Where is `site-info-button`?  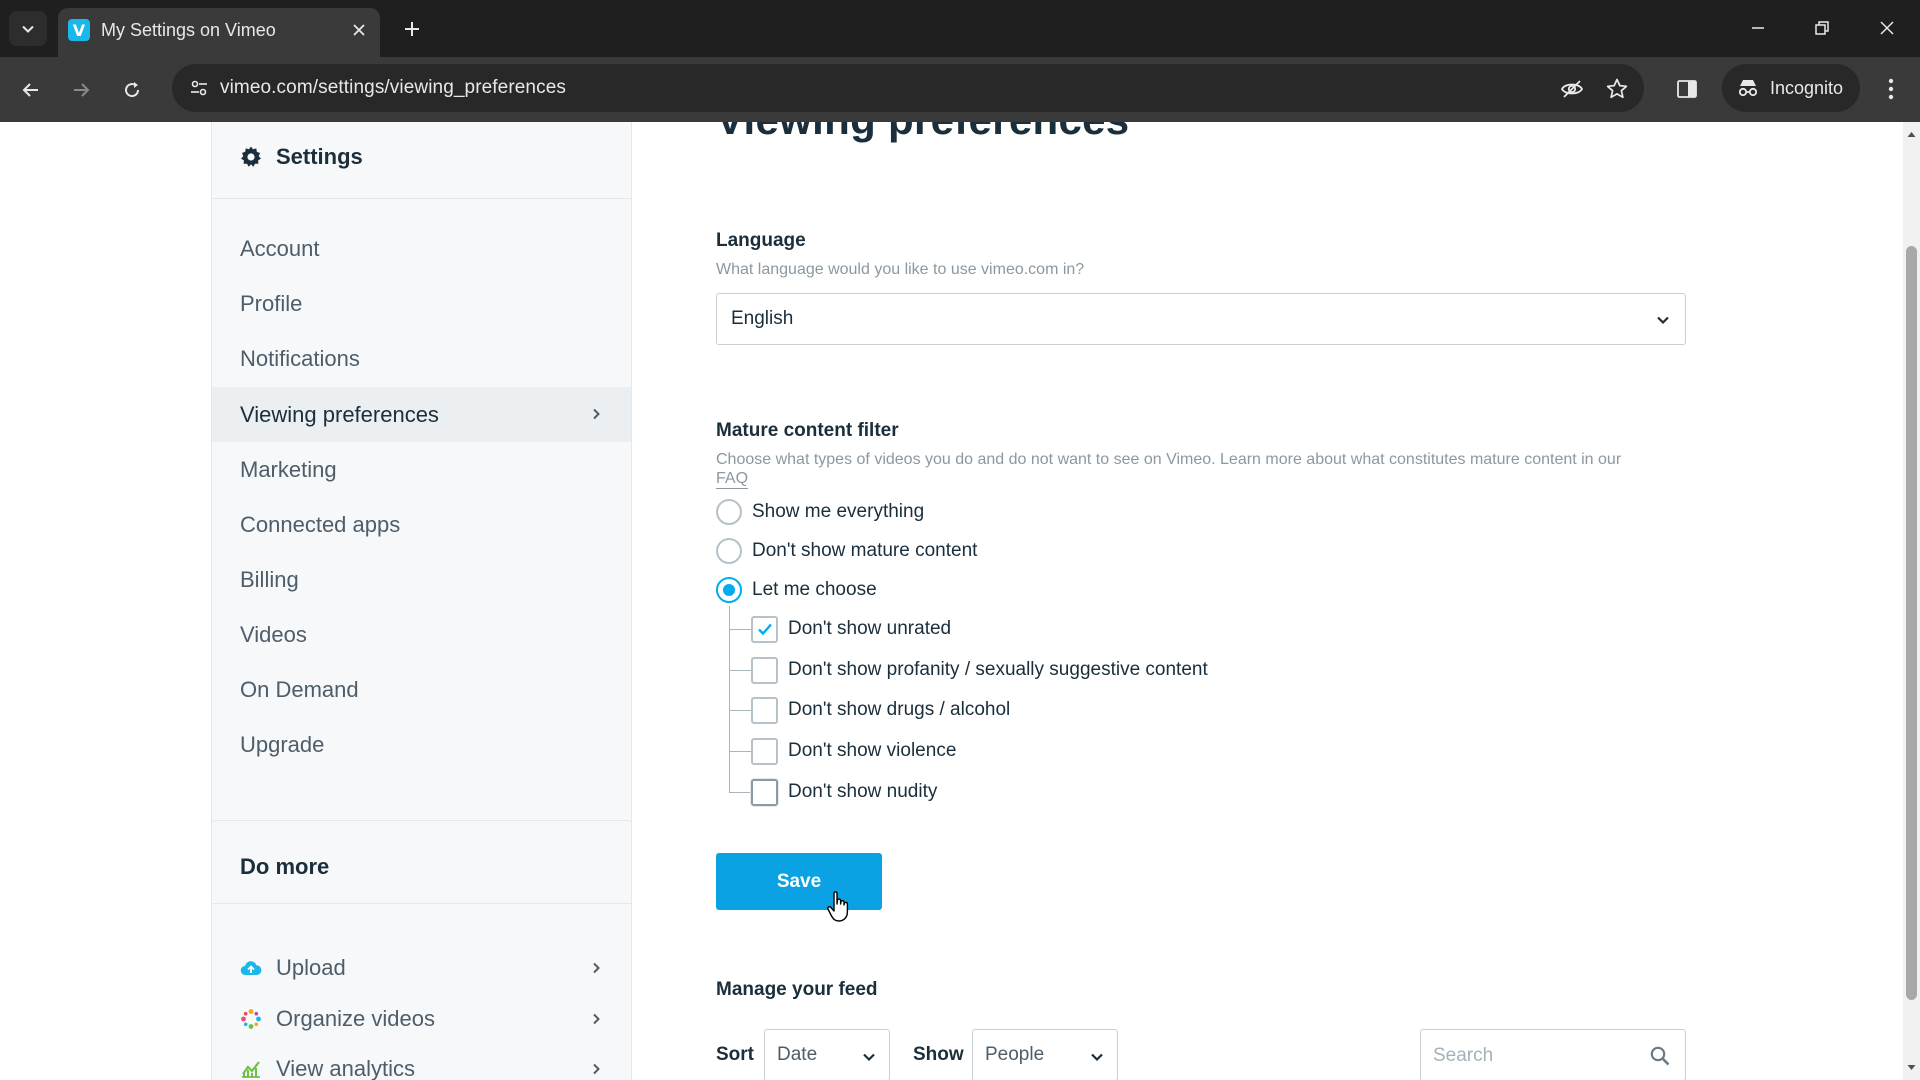 site-info-button is located at coordinates (199, 88).